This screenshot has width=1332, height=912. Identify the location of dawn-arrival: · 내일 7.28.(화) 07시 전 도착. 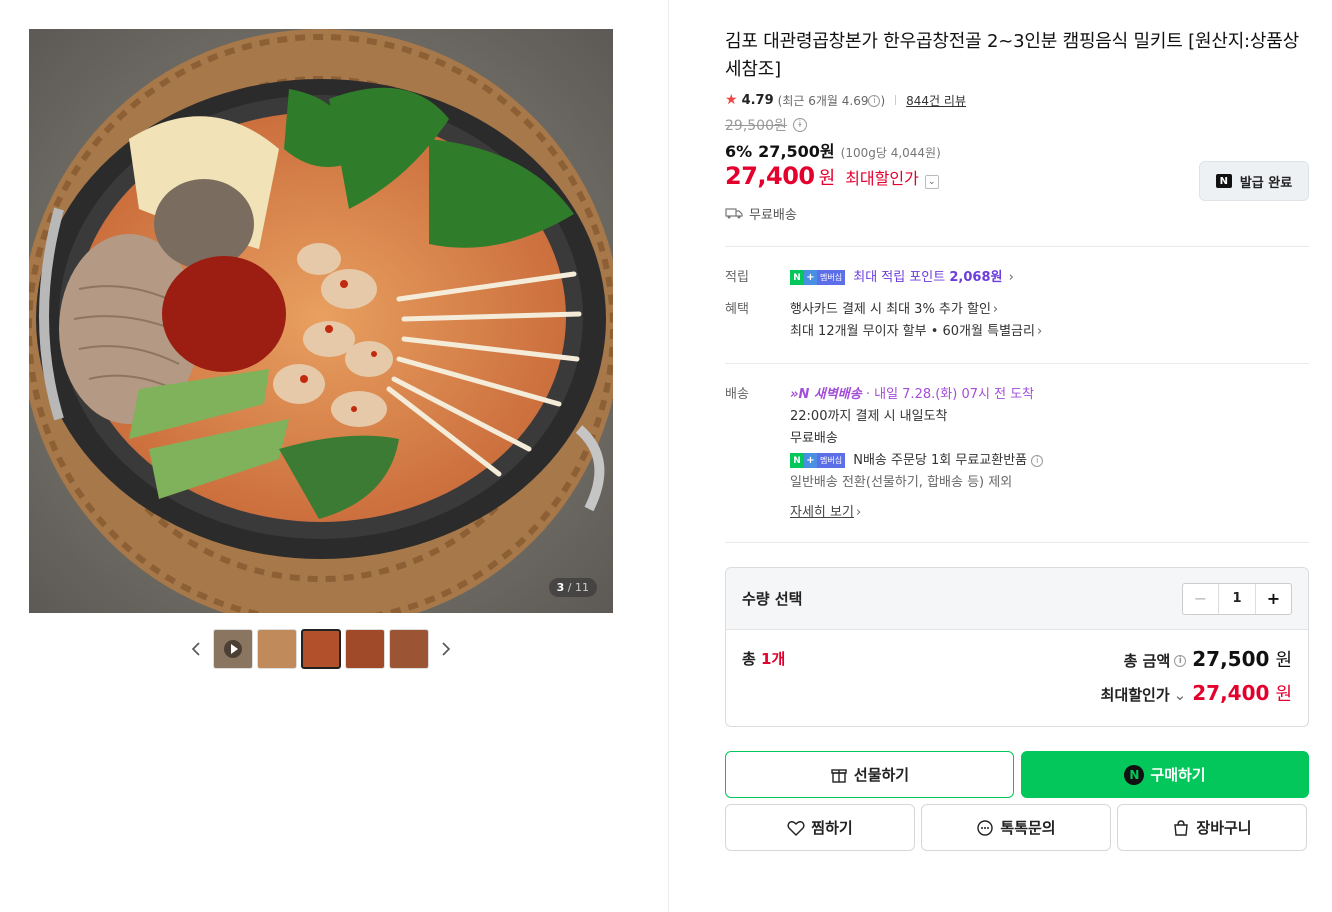
(950, 394).